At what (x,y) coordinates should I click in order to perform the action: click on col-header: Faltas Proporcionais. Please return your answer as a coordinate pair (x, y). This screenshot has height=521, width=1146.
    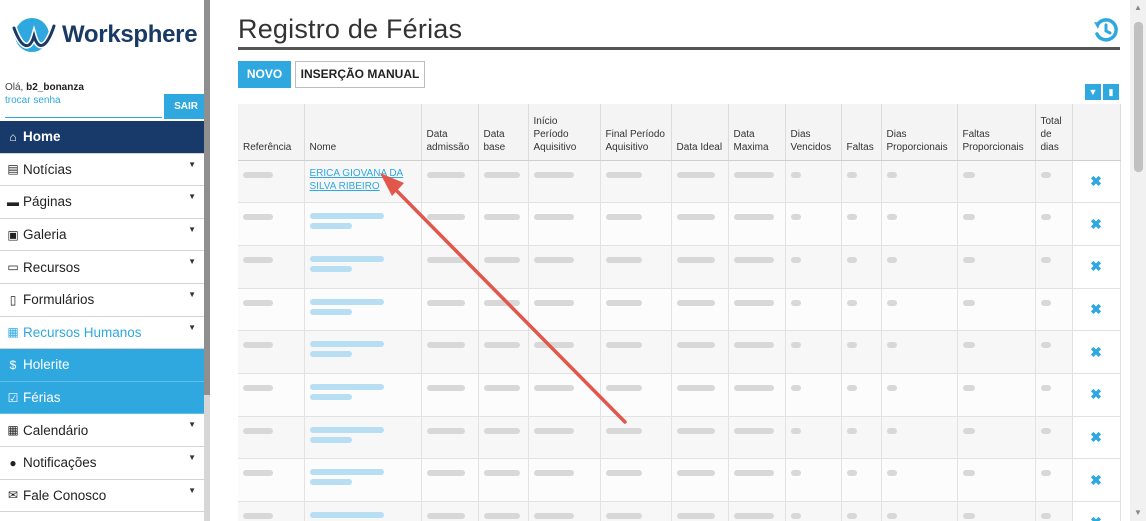
    Looking at the image, I should click on (996, 132).